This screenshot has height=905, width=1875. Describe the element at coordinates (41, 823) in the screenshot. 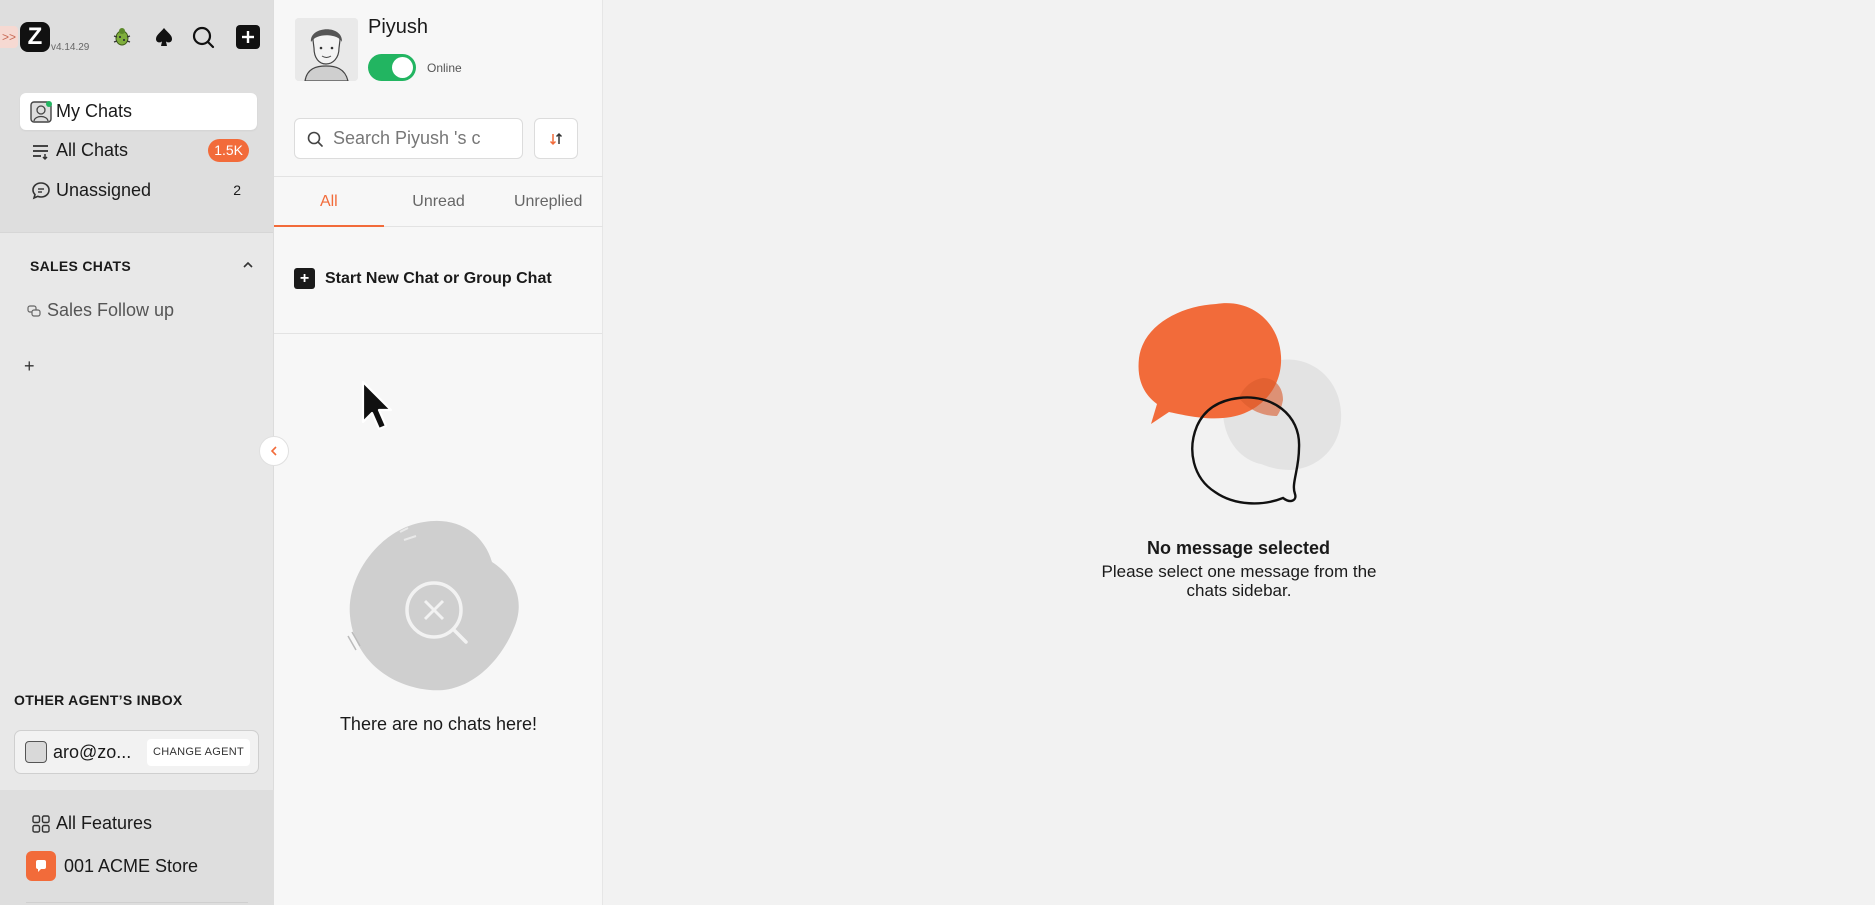

I see `grid-icon` at that location.